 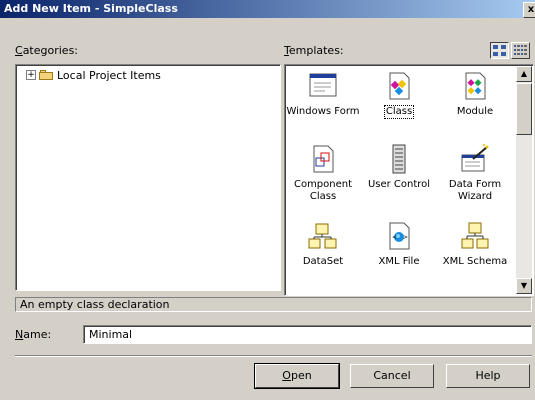 What do you see at coordinates (273, 304) in the screenshot?
I see `template-description: An empty class declaration` at bounding box center [273, 304].